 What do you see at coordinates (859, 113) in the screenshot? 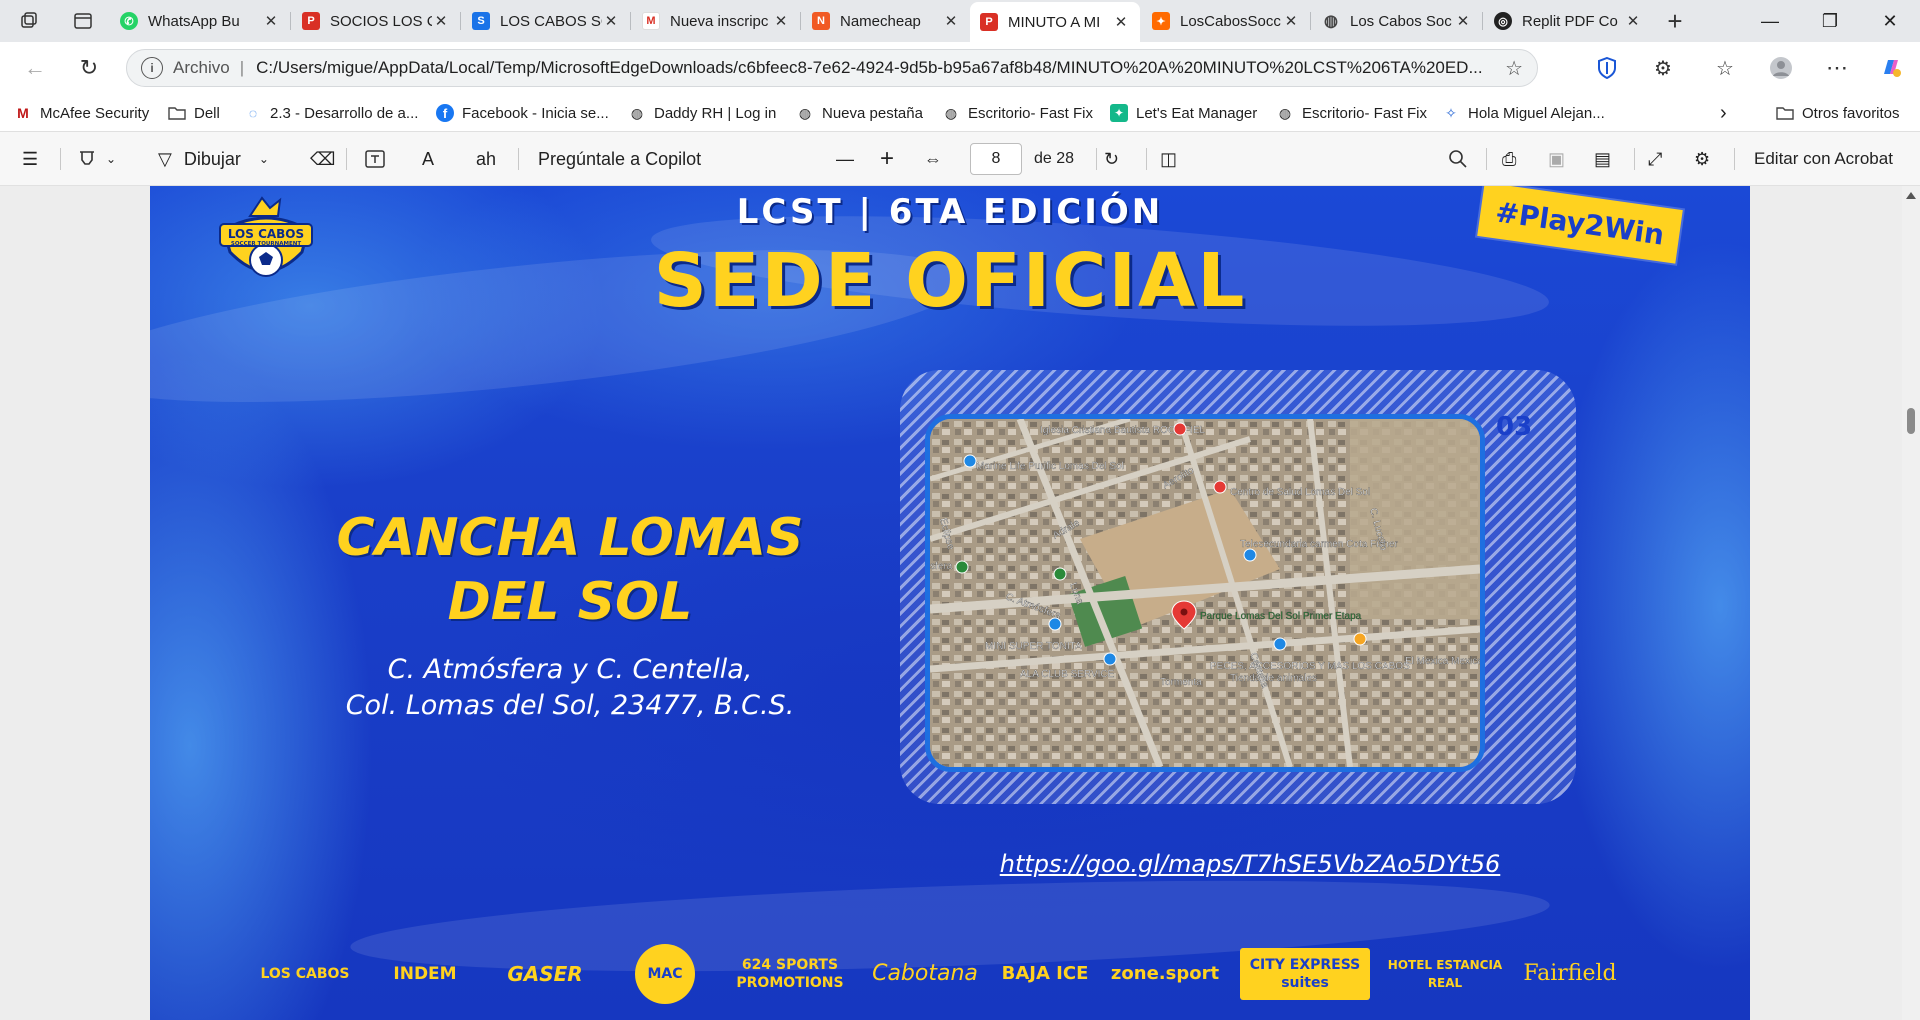
I see `favorite-nueva-pestana: ◍ Nueva pestaña` at bounding box center [859, 113].